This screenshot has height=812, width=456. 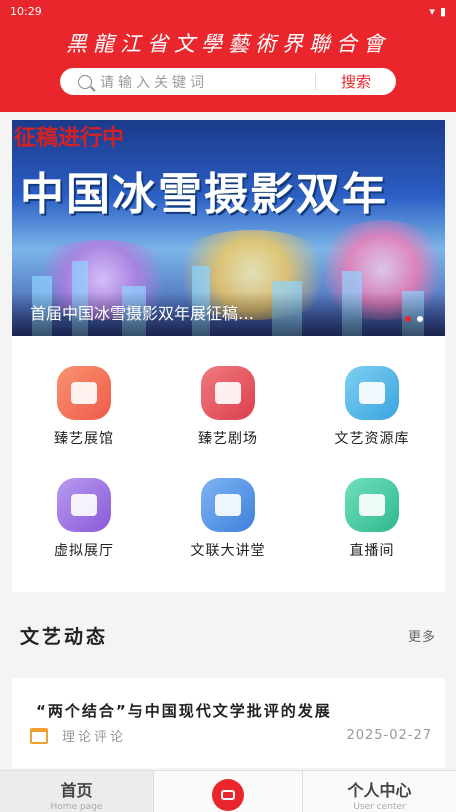 What do you see at coordinates (372, 393) in the screenshot?
I see `library-icon` at bounding box center [372, 393].